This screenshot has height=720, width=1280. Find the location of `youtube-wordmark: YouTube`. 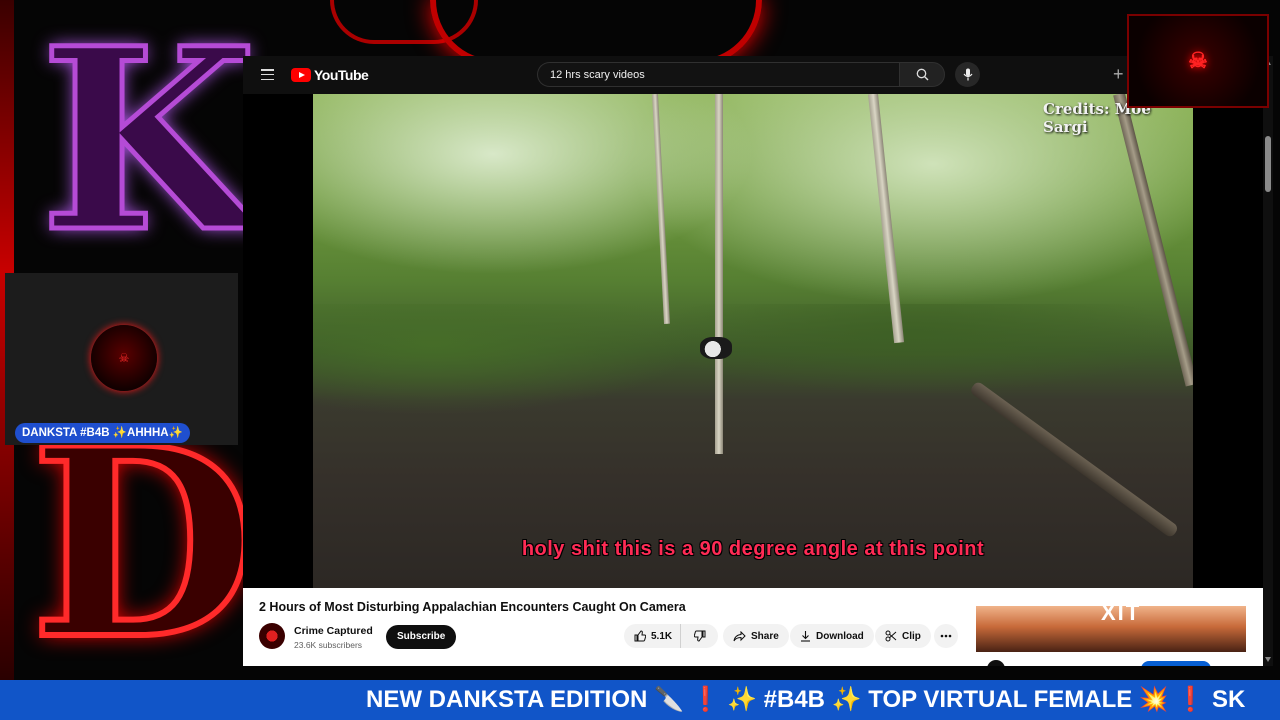

youtube-wordmark: YouTube is located at coordinates (341, 75).